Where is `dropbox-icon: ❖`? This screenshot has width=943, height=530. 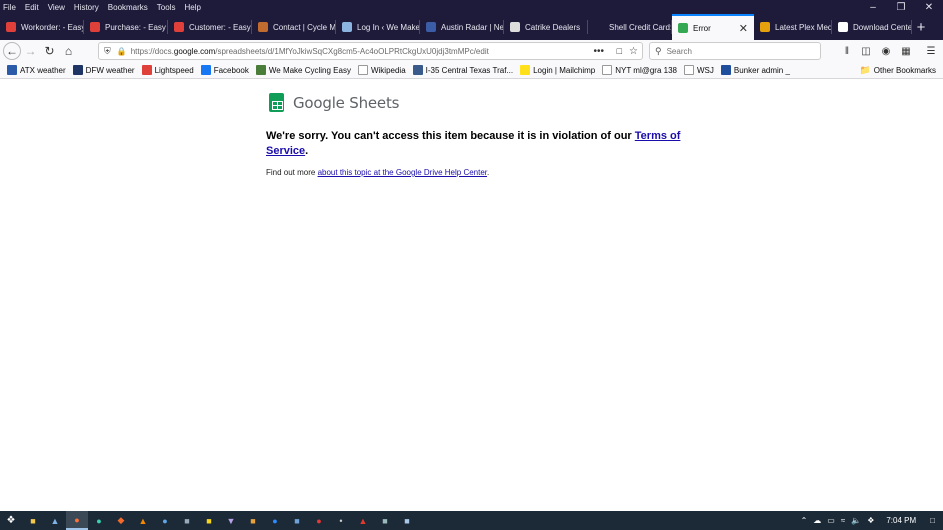
dropbox-icon: ❖ is located at coordinates (870, 520).